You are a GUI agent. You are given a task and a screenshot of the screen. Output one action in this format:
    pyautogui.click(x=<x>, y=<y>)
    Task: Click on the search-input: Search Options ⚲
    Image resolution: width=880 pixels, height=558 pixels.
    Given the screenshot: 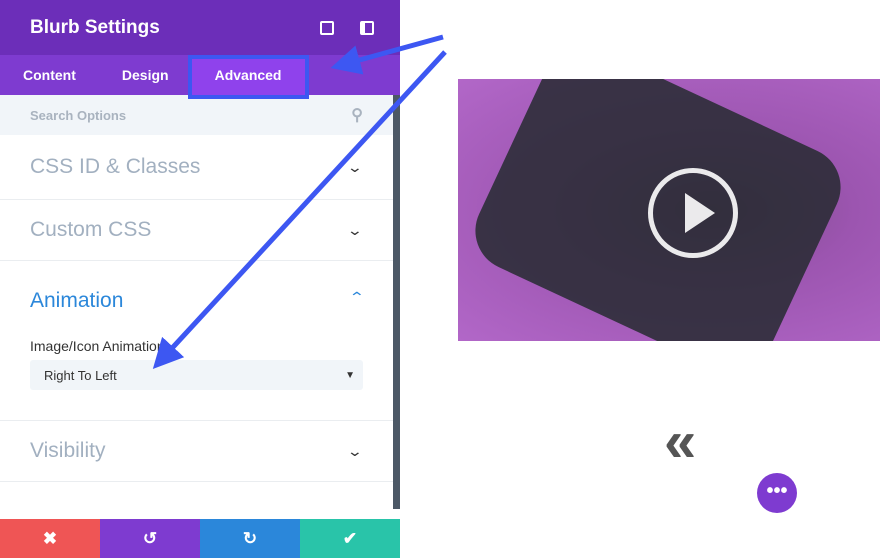 What is the action you would take?
    pyautogui.click(x=196, y=115)
    